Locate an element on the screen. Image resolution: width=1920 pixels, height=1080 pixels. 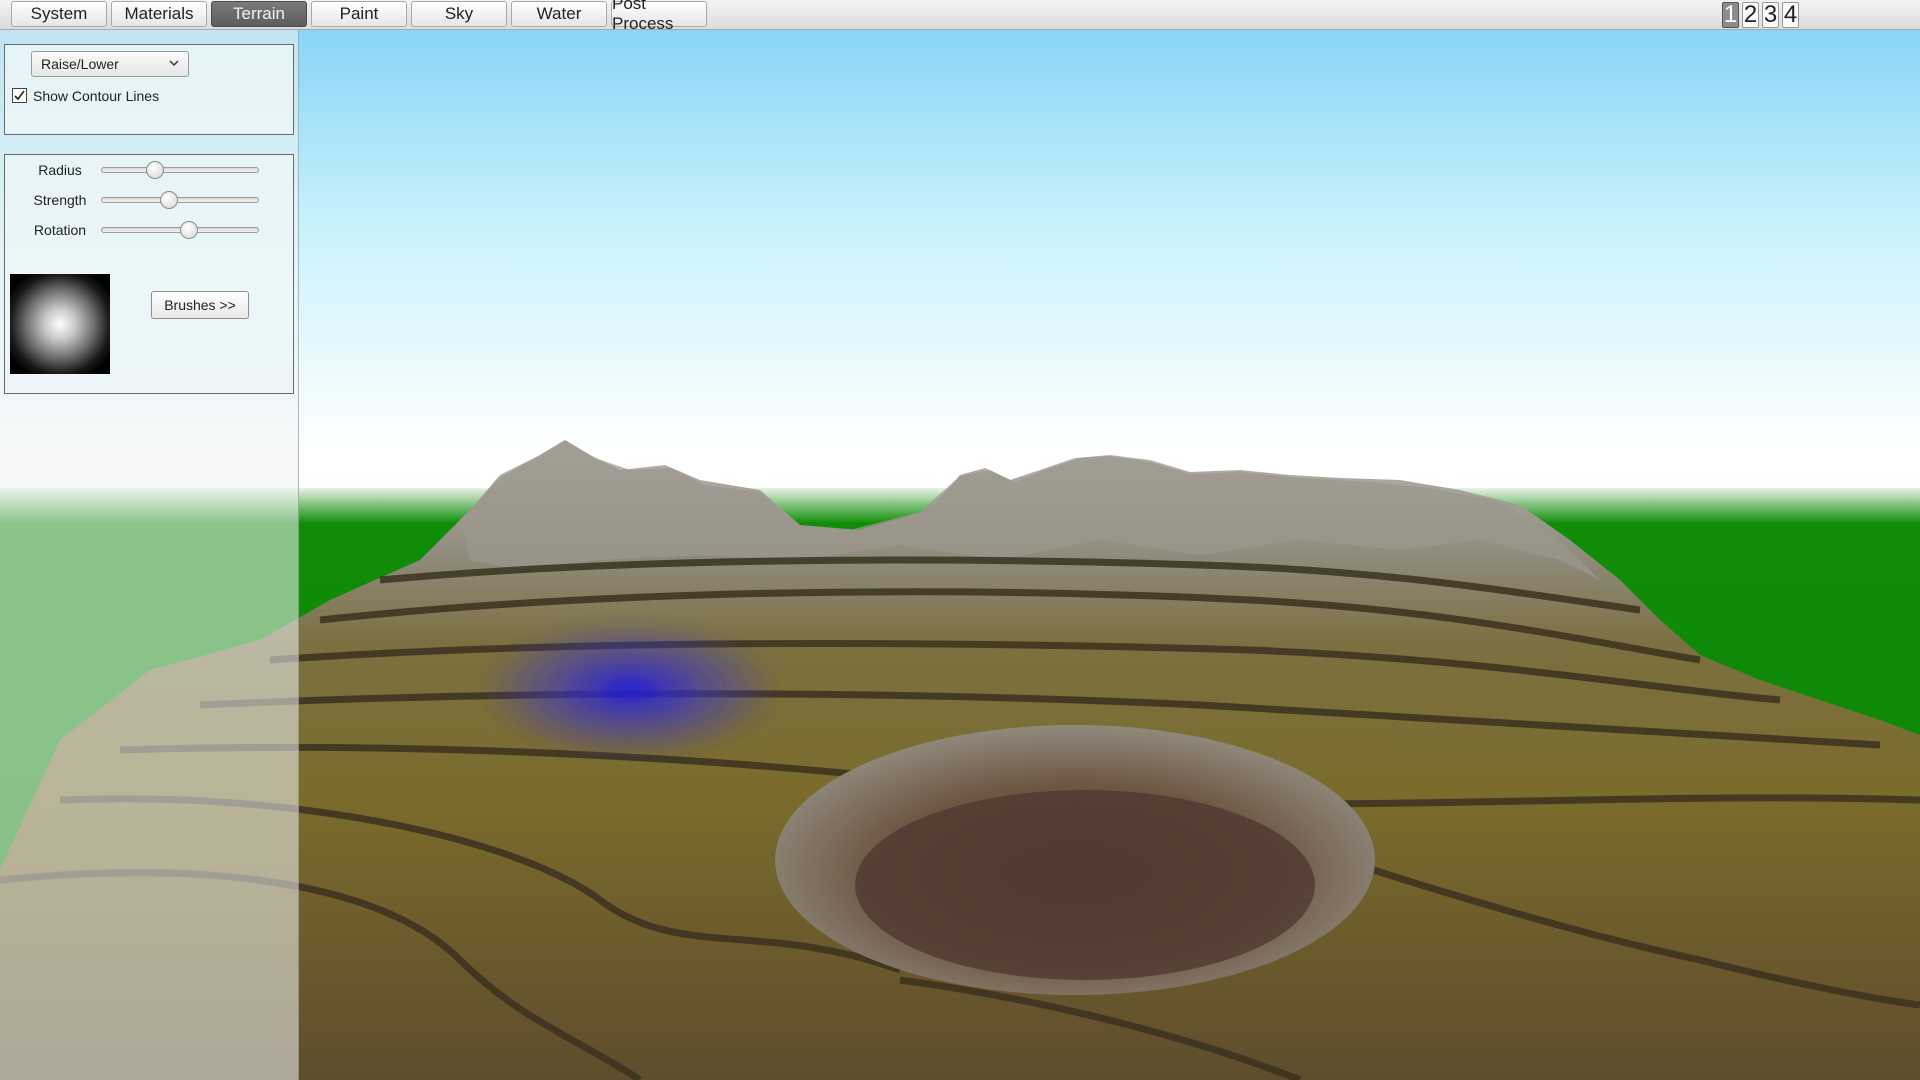
tab-sky: Sky is located at coordinates (459, 14).